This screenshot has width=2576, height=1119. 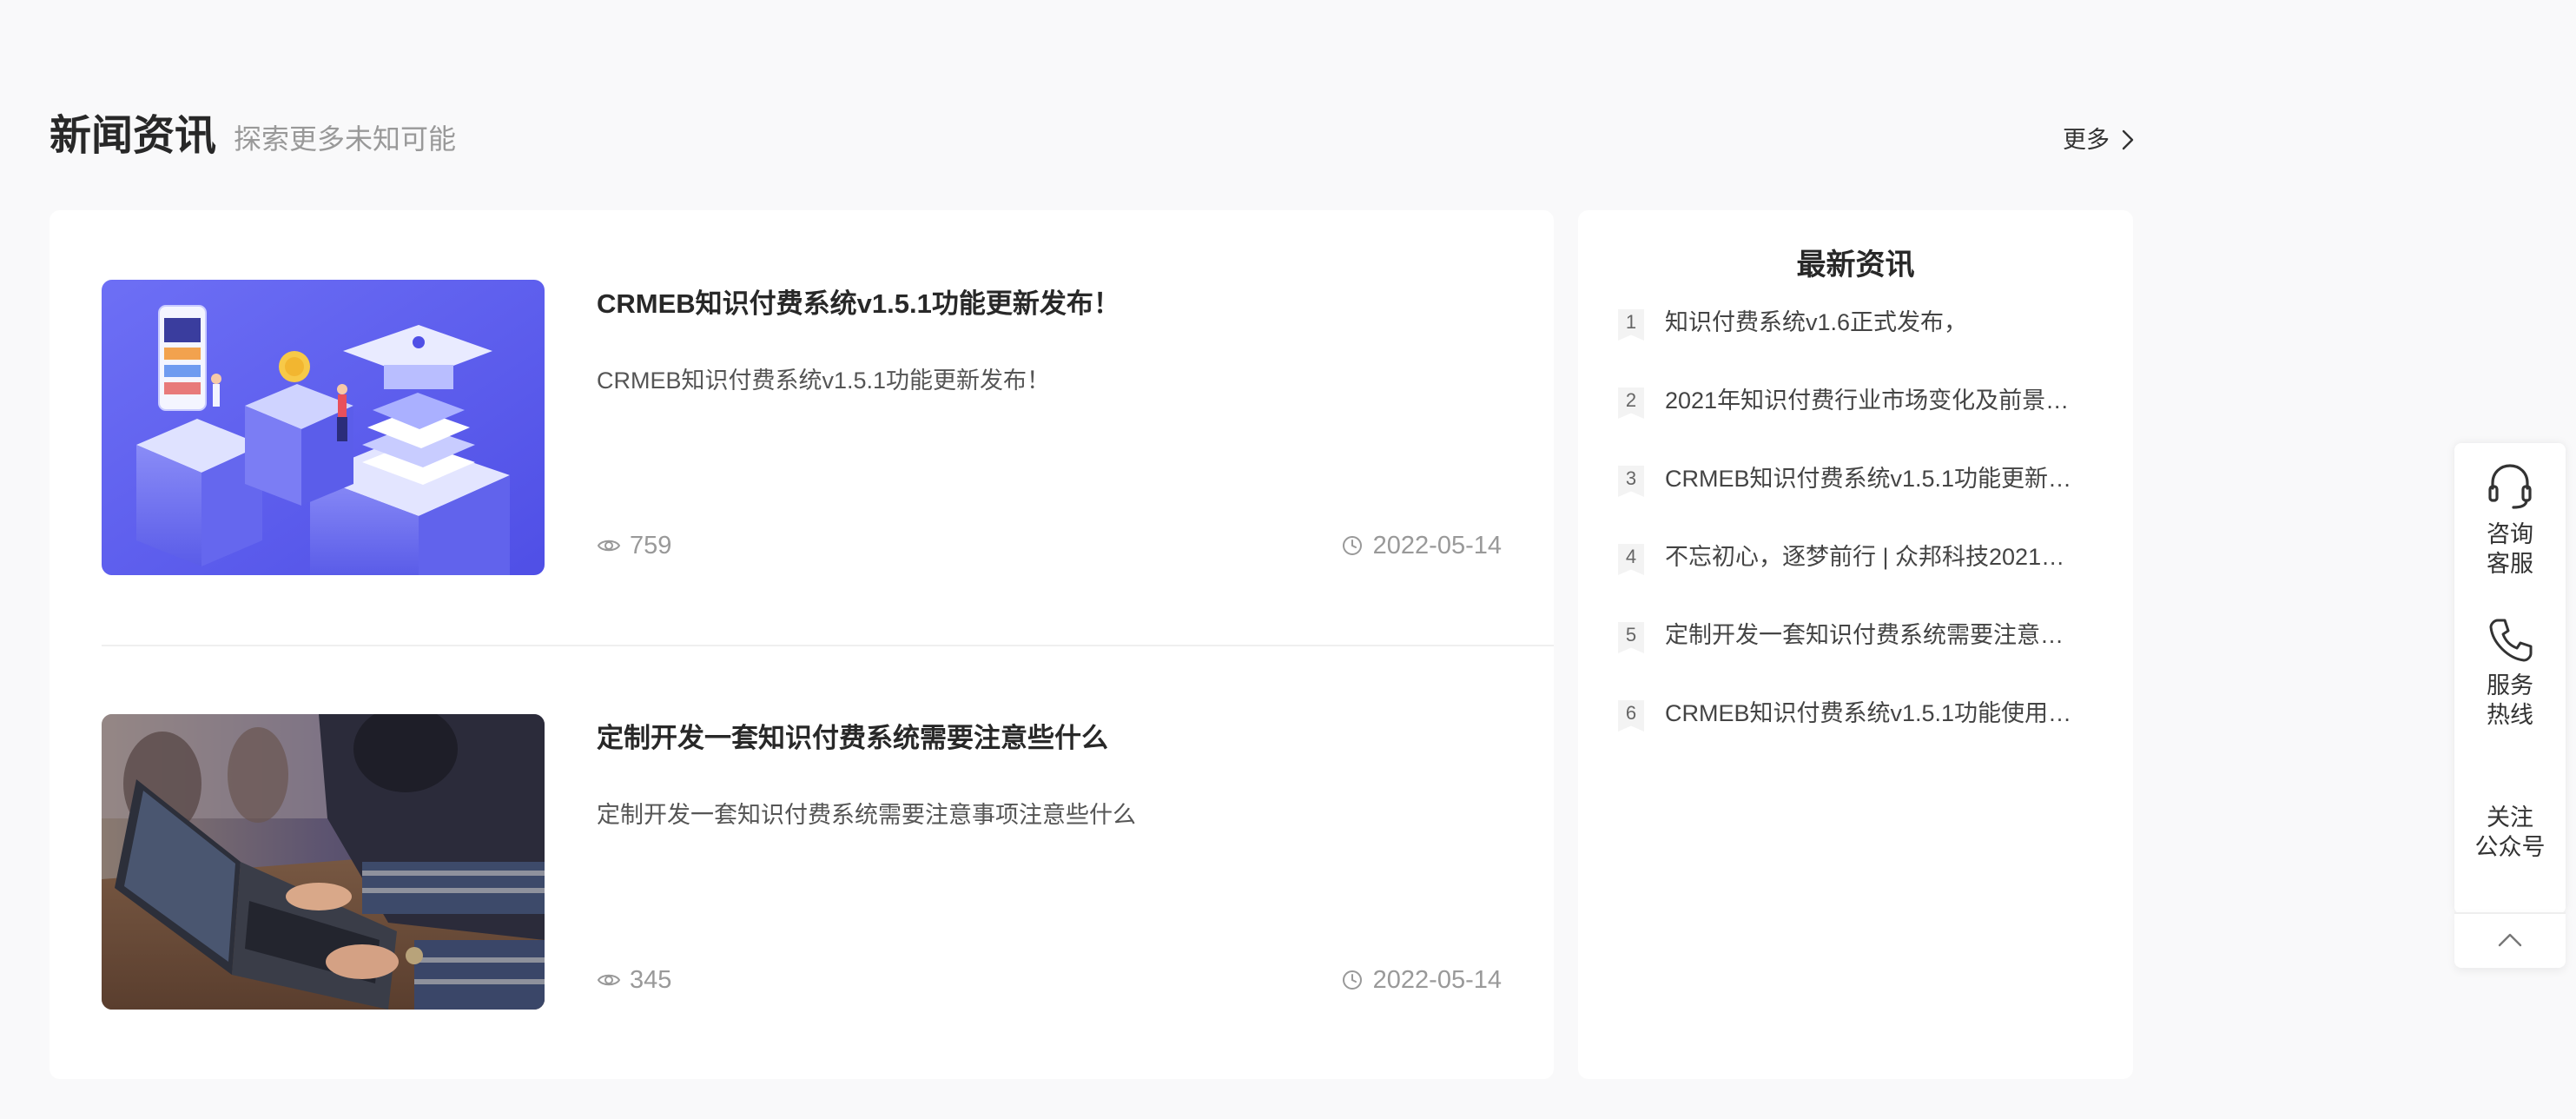 I want to click on article-views-count: 345, so click(x=651, y=980).